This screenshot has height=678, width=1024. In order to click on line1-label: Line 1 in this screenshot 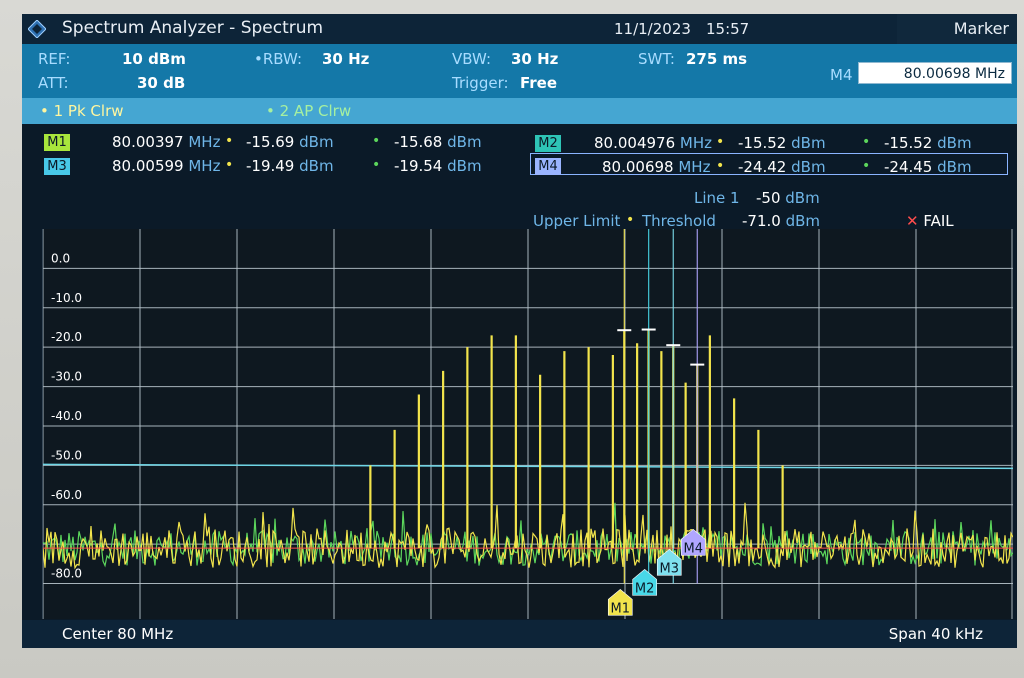, I will do `click(717, 198)`.